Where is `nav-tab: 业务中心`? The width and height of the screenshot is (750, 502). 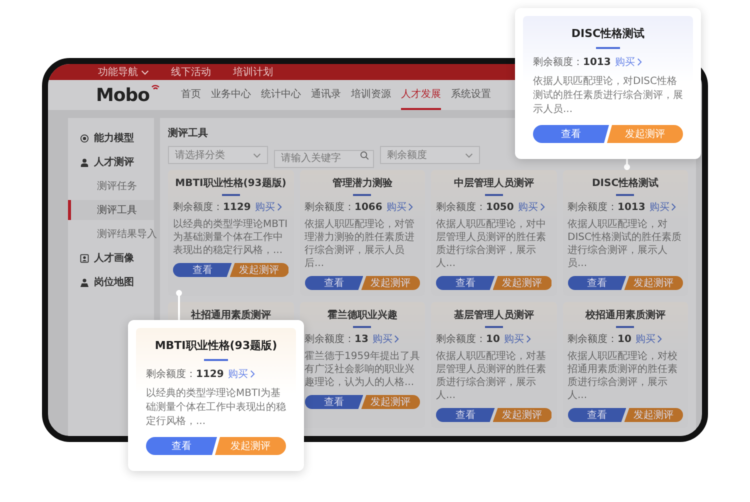
nav-tab: 业务中心 is located at coordinates (231, 95).